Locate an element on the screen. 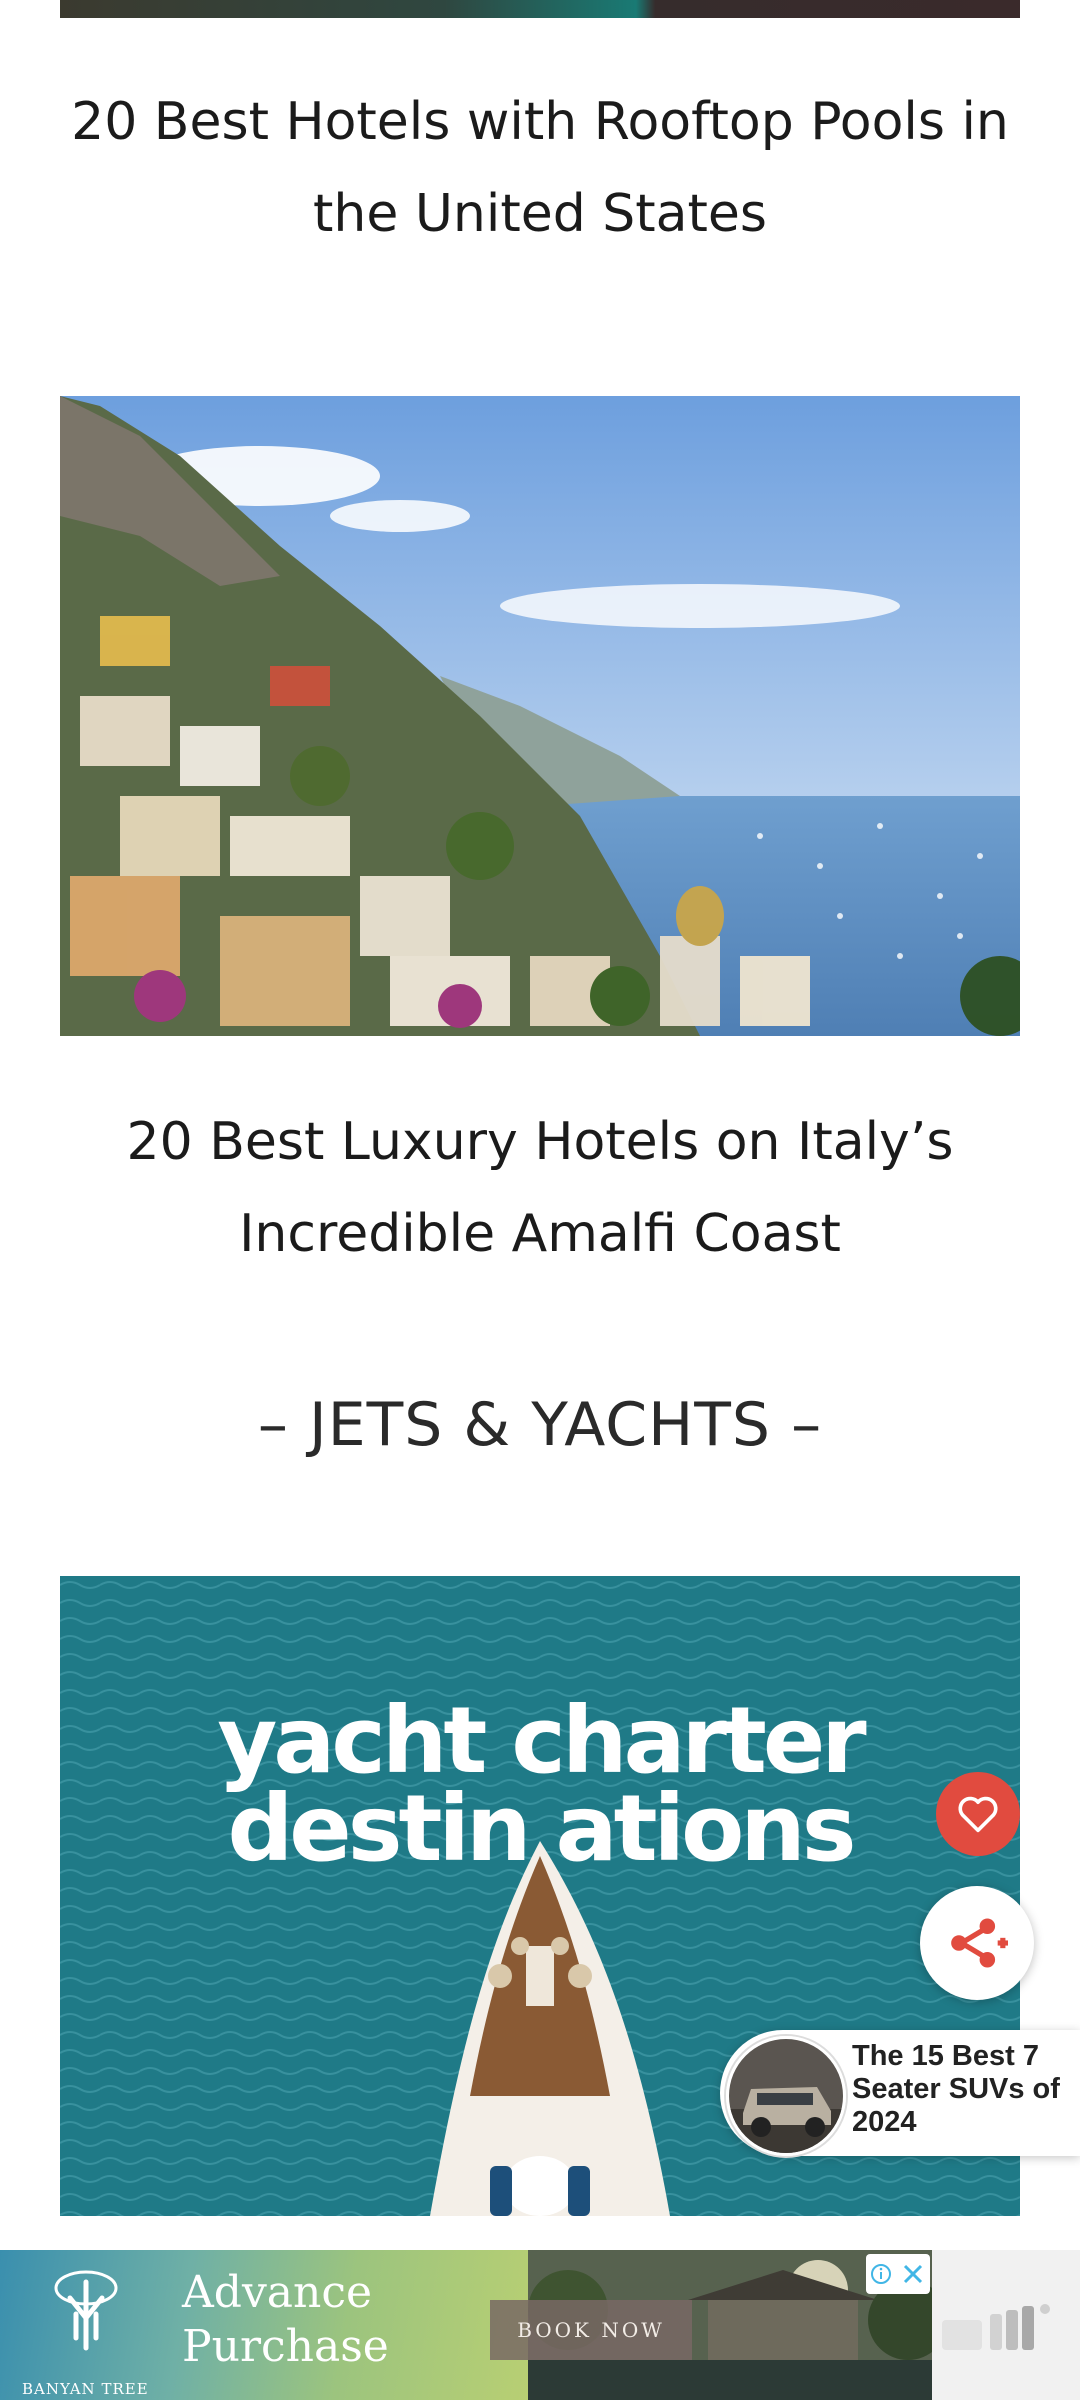 This screenshot has height=2404, width=1080. ad-right-panel is located at coordinates (1006, 2325).